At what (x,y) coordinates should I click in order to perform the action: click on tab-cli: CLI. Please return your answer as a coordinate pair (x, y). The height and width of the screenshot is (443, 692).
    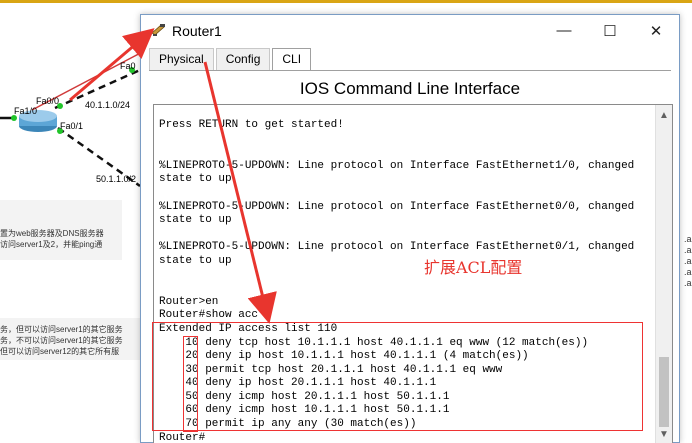
    Looking at the image, I should click on (292, 59).